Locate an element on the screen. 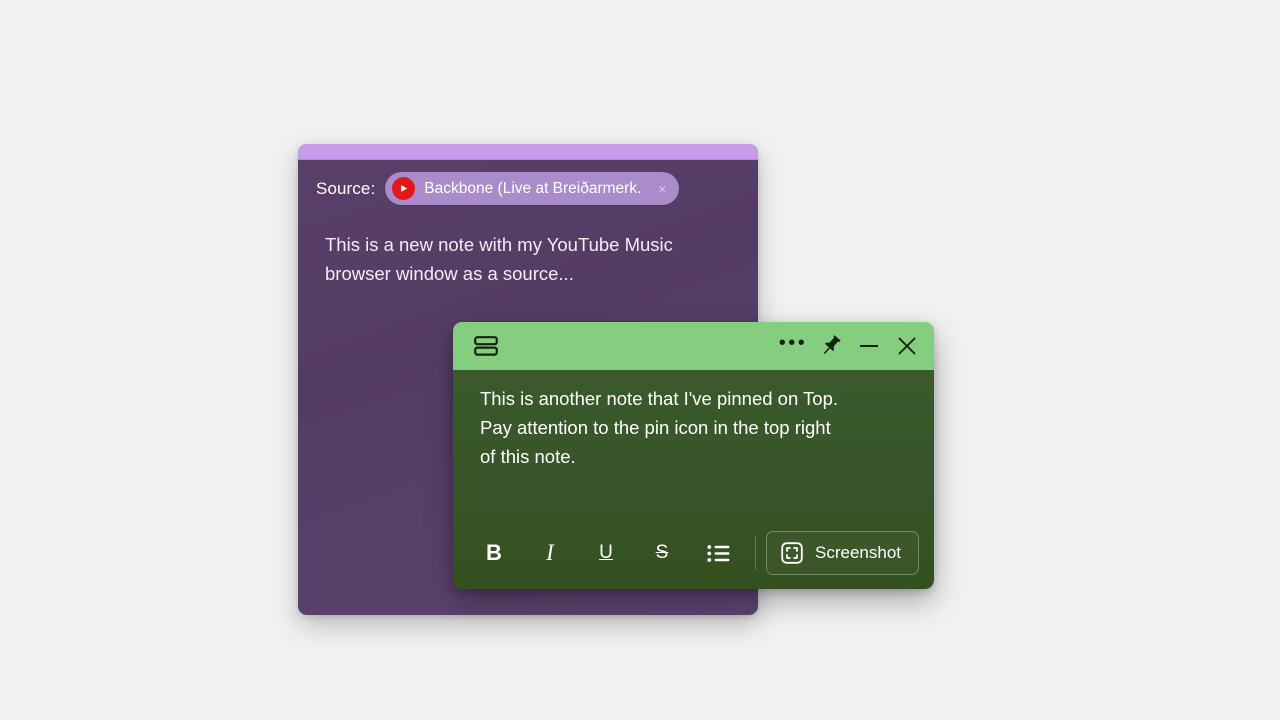 Image resolution: width=1280 pixels, height=720 pixels. strikethrough-button: S is located at coordinates (662, 553).